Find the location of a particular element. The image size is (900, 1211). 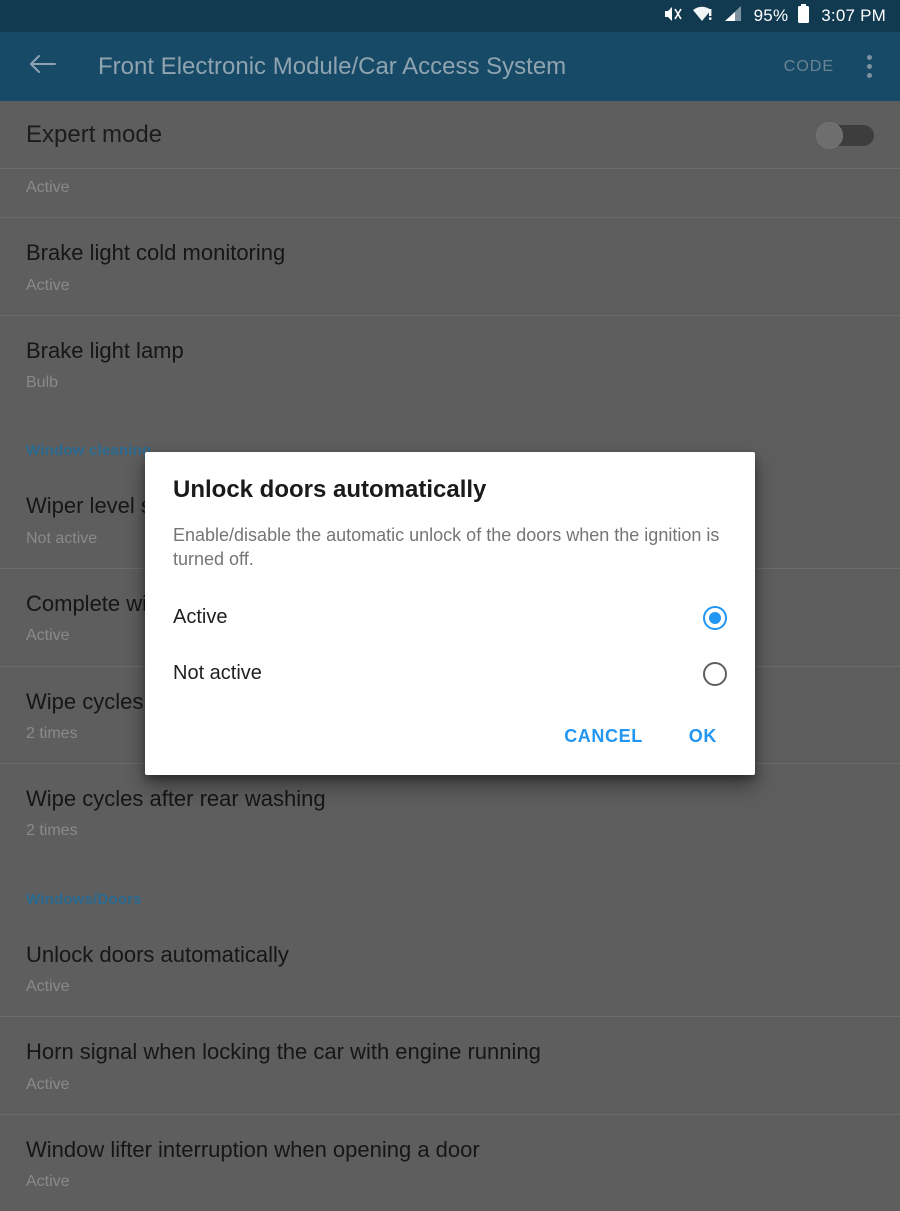

dialog-options: Active Not active is located at coordinates (450, 637).